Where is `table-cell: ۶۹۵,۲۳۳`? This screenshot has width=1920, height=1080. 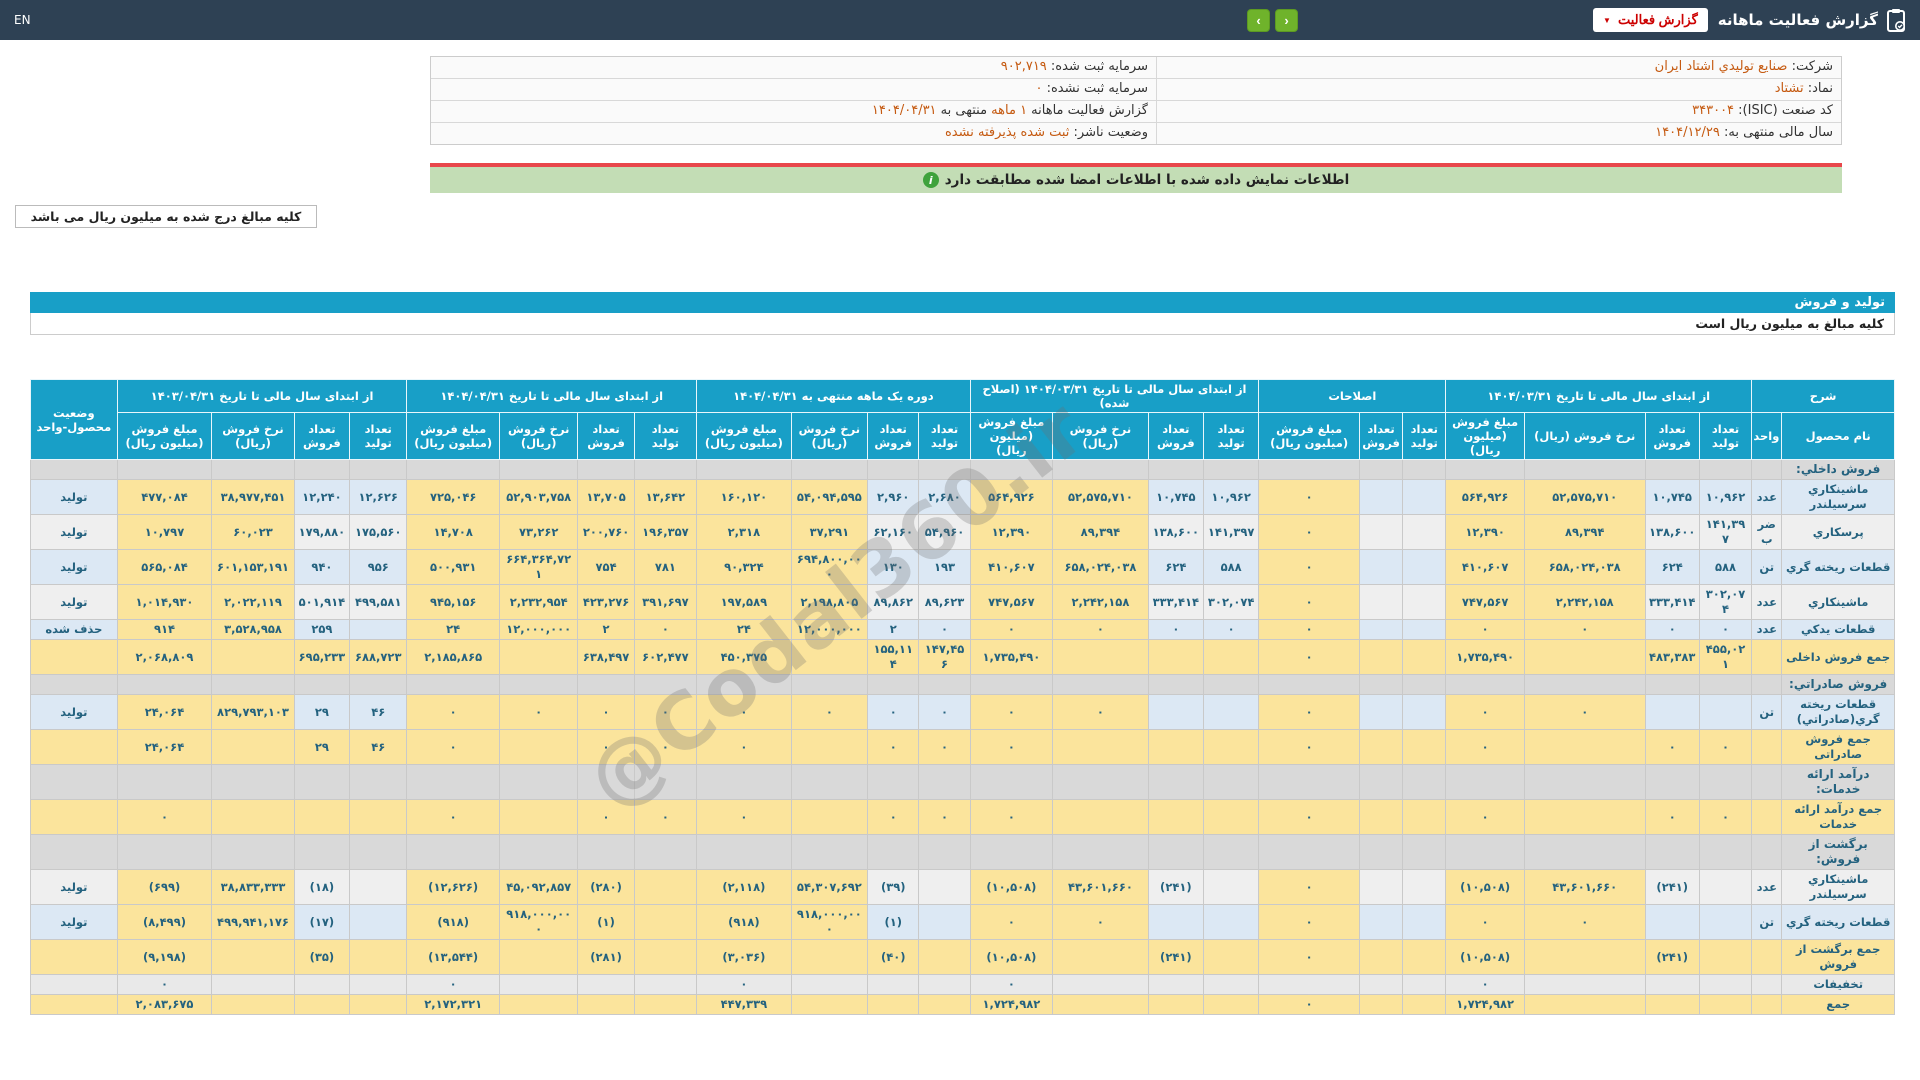
table-cell: ۶۹۵,۲۳۳ is located at coordinates (322, 657).